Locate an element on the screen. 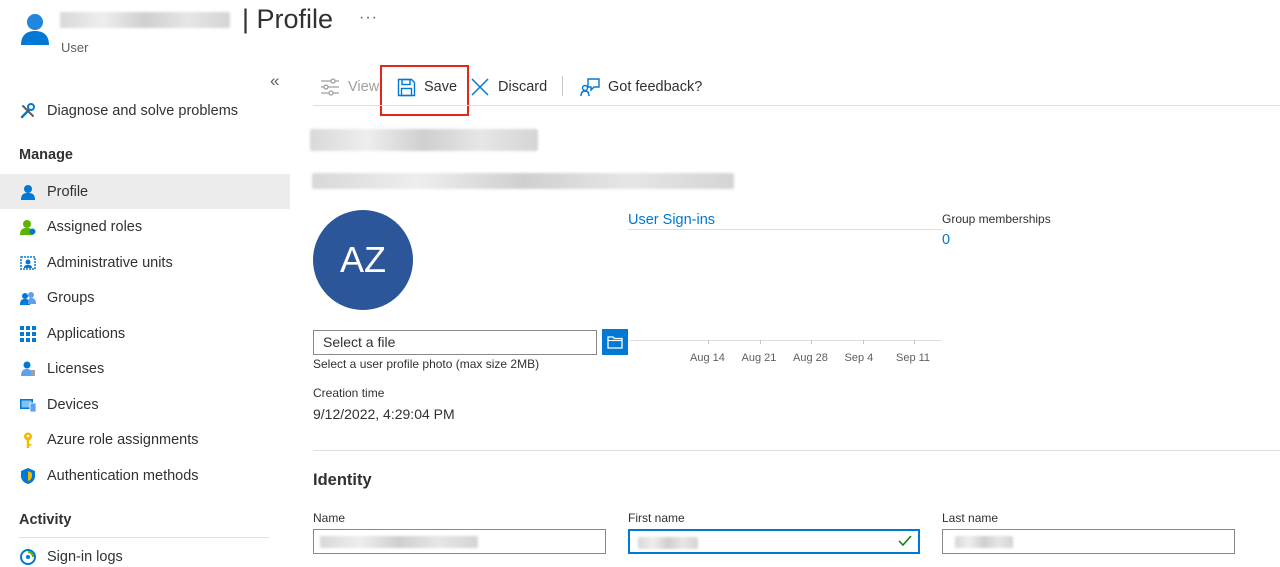 This screenshot has height=567, width=1280. sidebar-item-label: Licenses is located at coordinates (76, 368).